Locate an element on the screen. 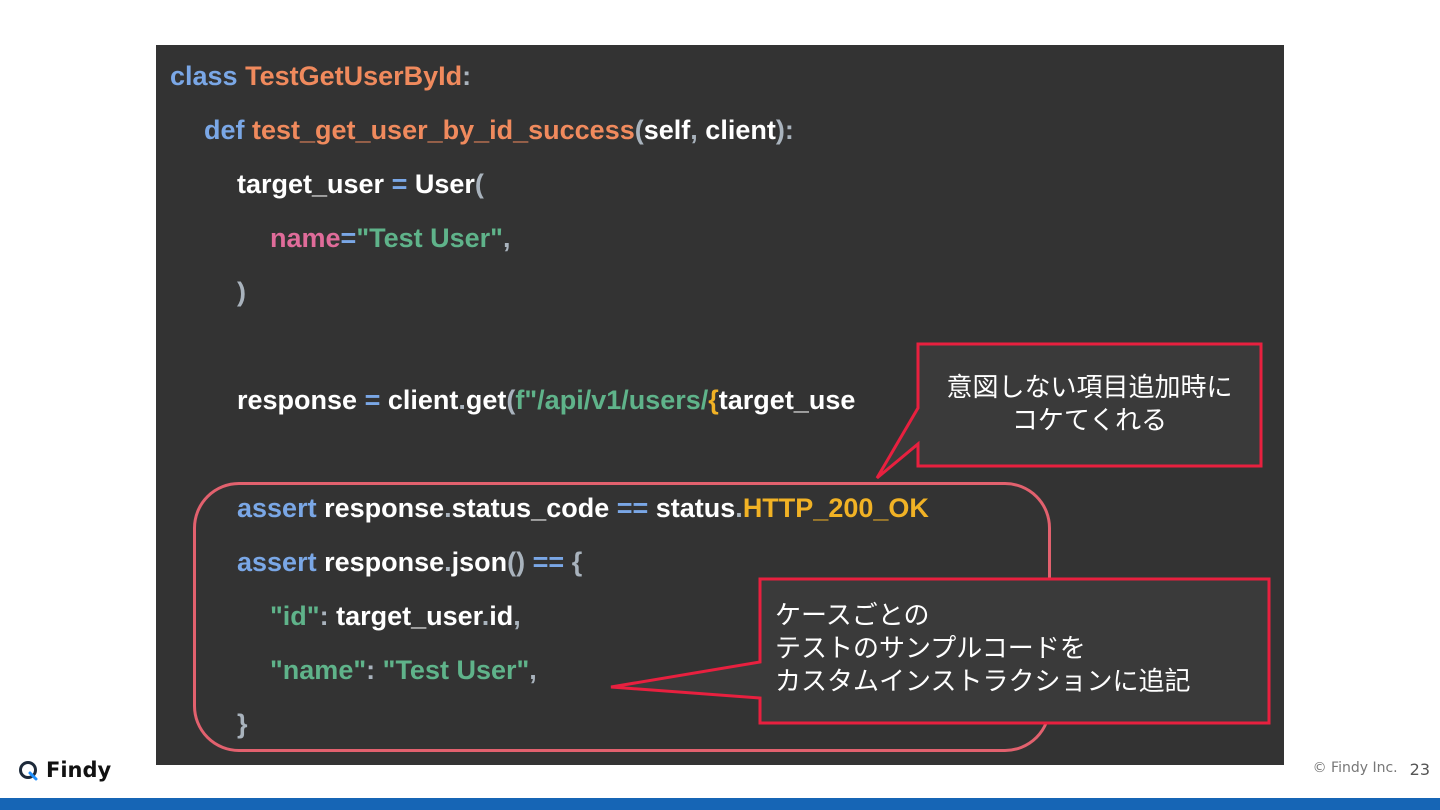 The image size is (1440, 810). findy-logo-icon is located at coordinates (28, 771).